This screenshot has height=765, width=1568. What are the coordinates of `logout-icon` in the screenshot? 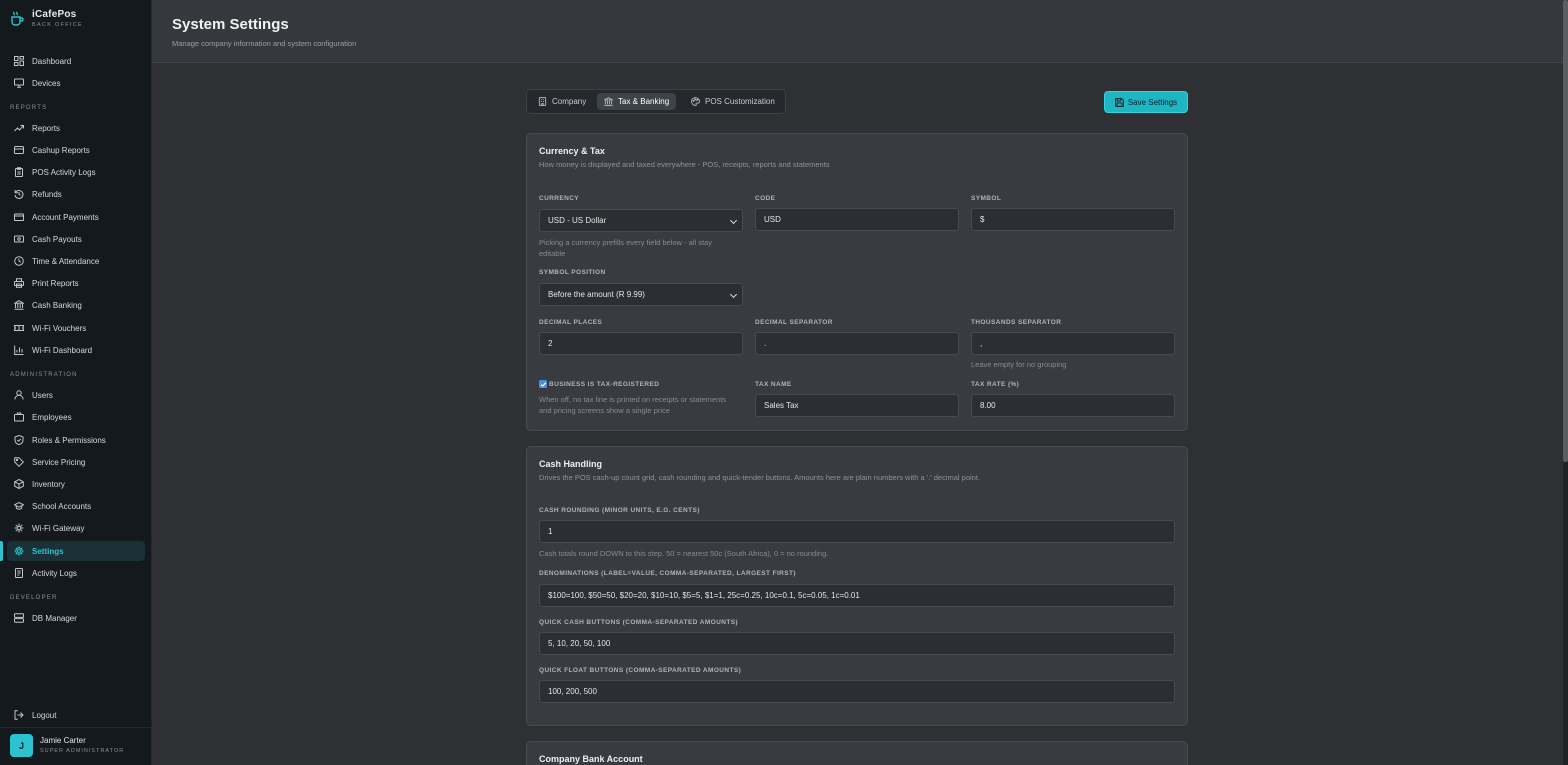 It's located at (19, 715).